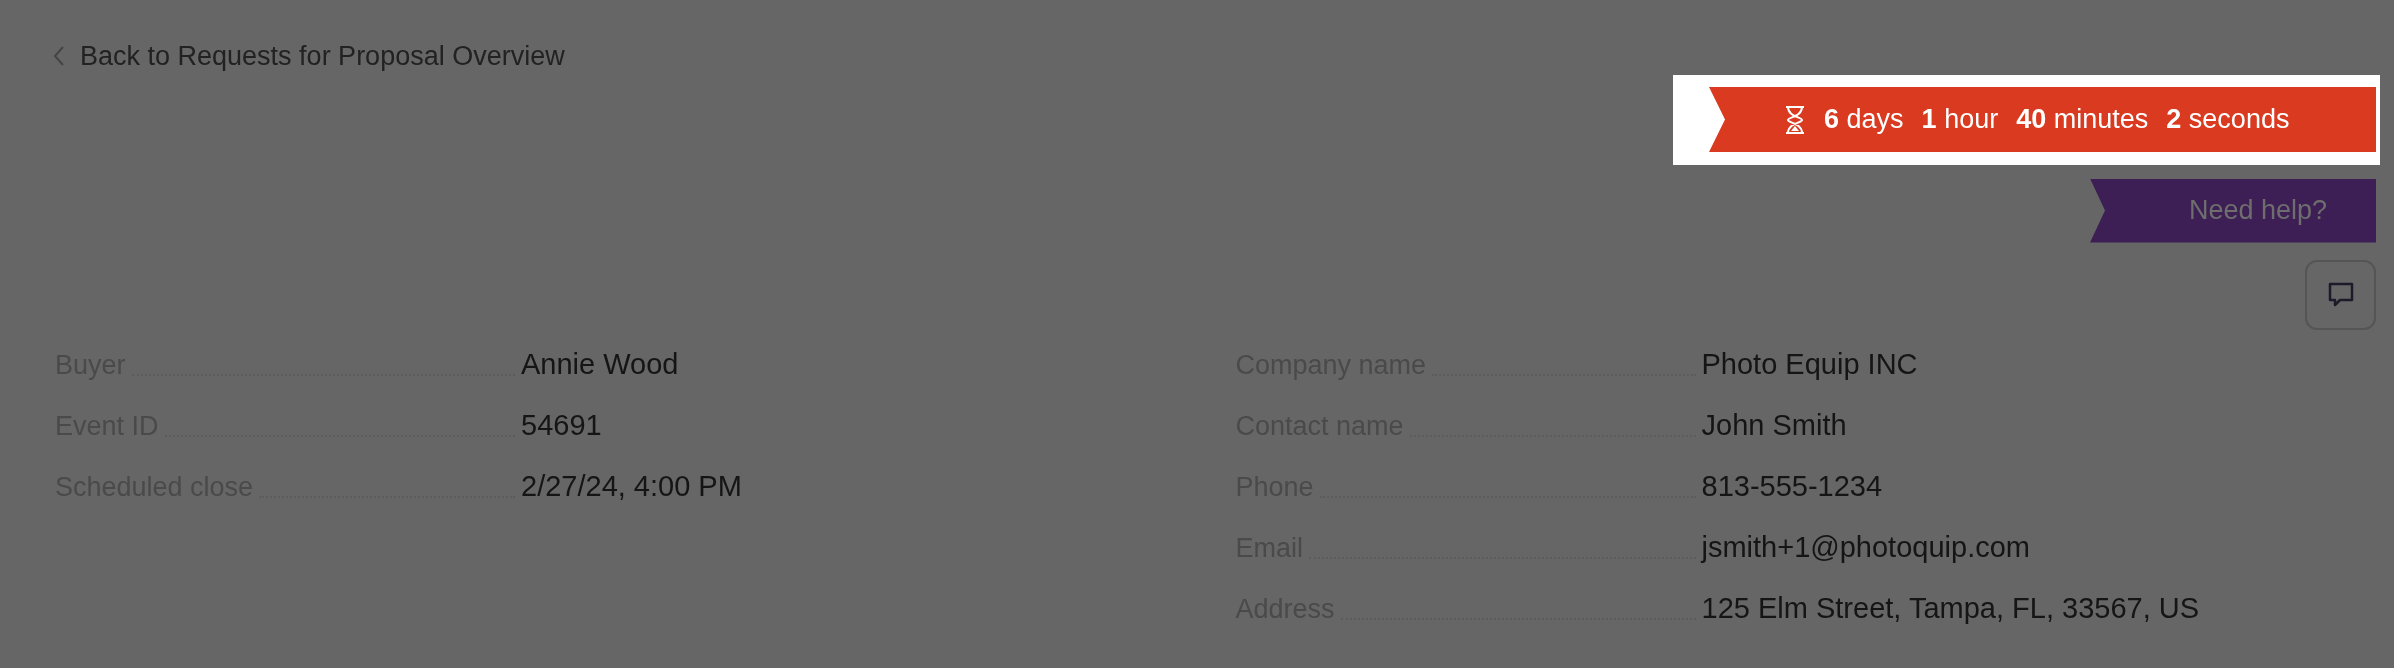 The image size is (2394, 668). What do you see at coordinates (1795, 119) in the screenshot?
I see `hourglass-icon` at bounding box center [1795, 119].